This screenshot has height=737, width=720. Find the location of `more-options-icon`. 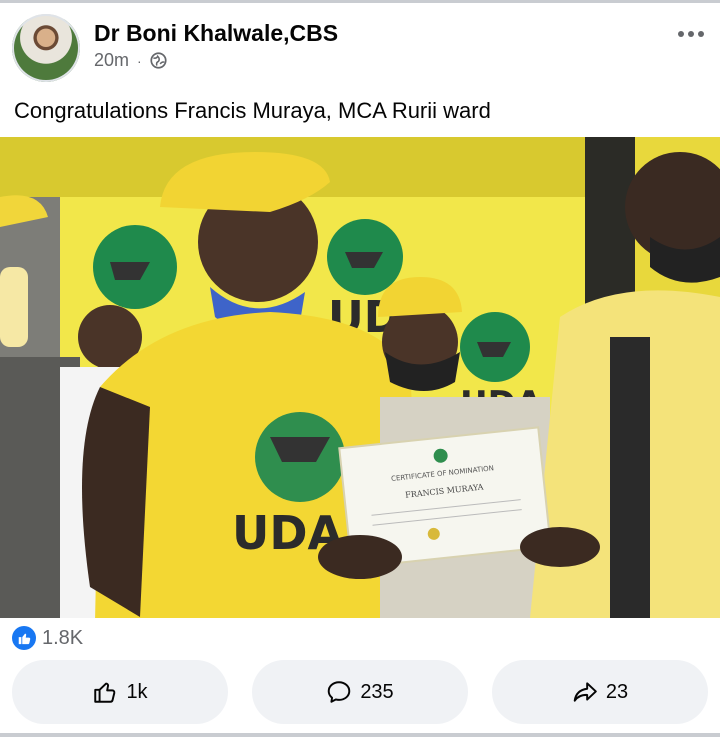

more-options-icon is located at coordinates (693, 34).